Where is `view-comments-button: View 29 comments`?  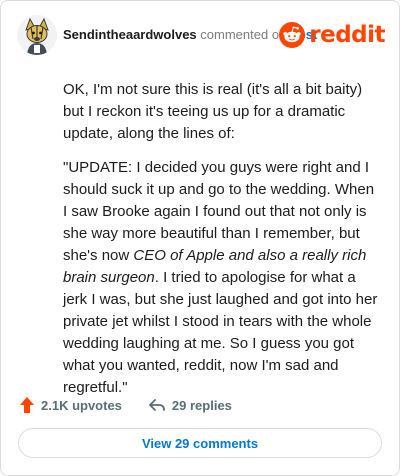 view-comments-button: View 29 comments is located at coordinates (200, 443).